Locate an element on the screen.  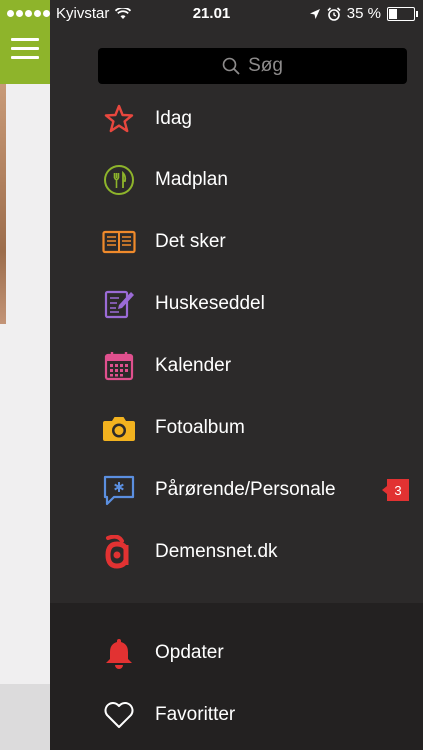
menu-item-parorende-personale: Pårørende/Personale 3 is located at coordinates (236, 490).